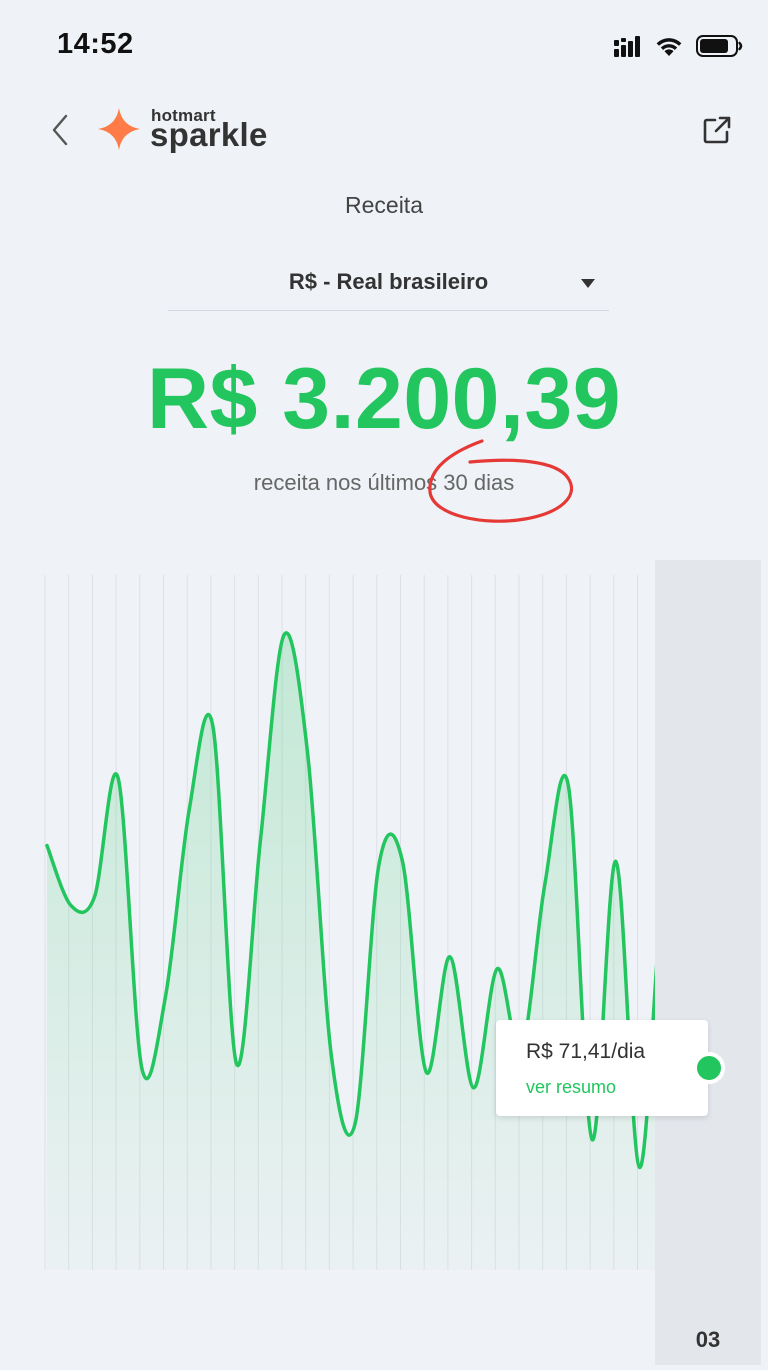 The height and width of the screenshot is (1370, 768). What do you see at coordinates (586, 1051) in the screenshot?
I see `tooltip-daily-value: R$ 71,41/dia` at bounding box center [586, 1051].